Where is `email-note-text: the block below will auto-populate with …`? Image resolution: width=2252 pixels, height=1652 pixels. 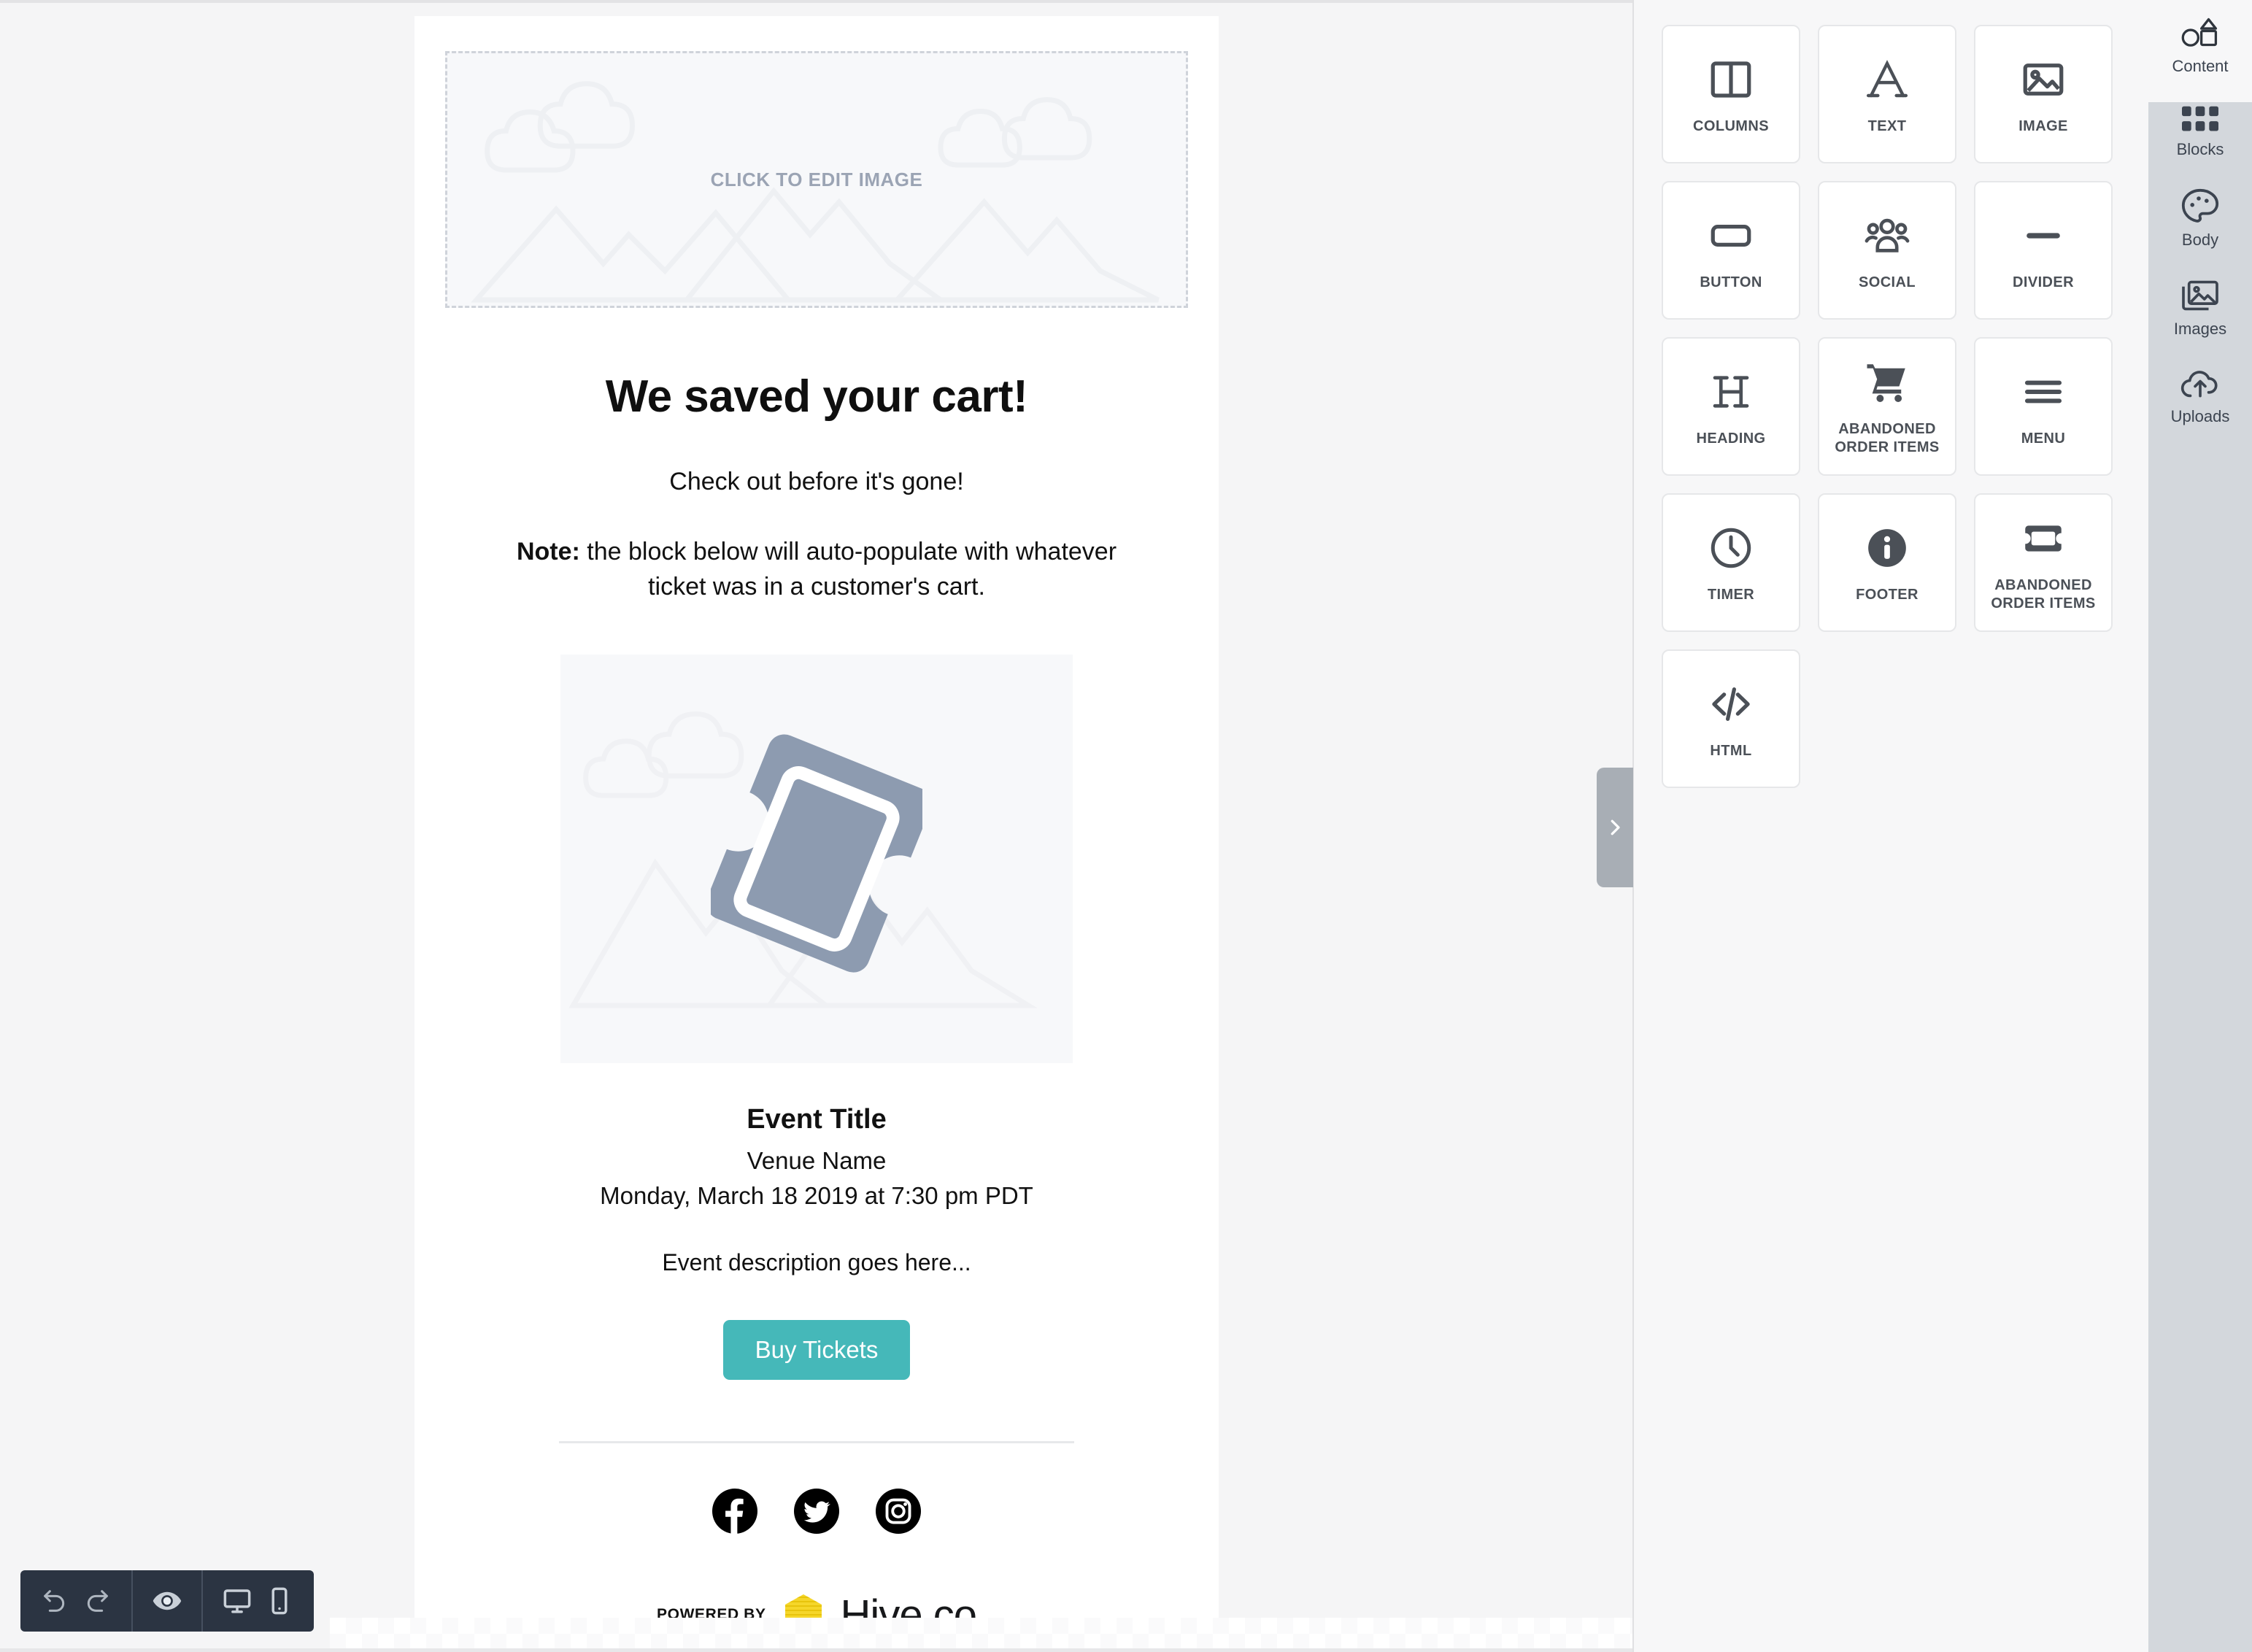 email-note-text: the block below will auto-populate with … is located at coordinates (848, 569).